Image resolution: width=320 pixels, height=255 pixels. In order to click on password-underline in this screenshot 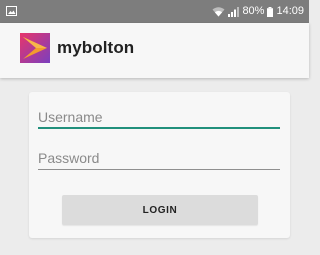, I will do `click(159, 169)`.